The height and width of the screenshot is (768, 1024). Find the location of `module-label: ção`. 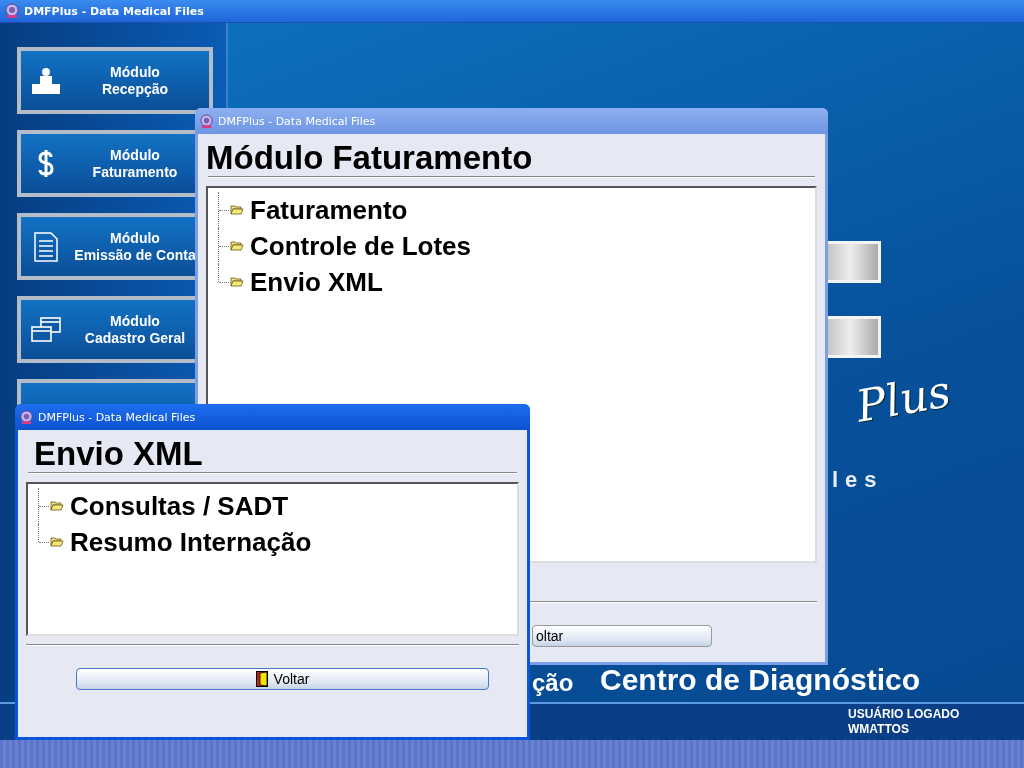

module-label: ção is located at coordinates (553, 683).